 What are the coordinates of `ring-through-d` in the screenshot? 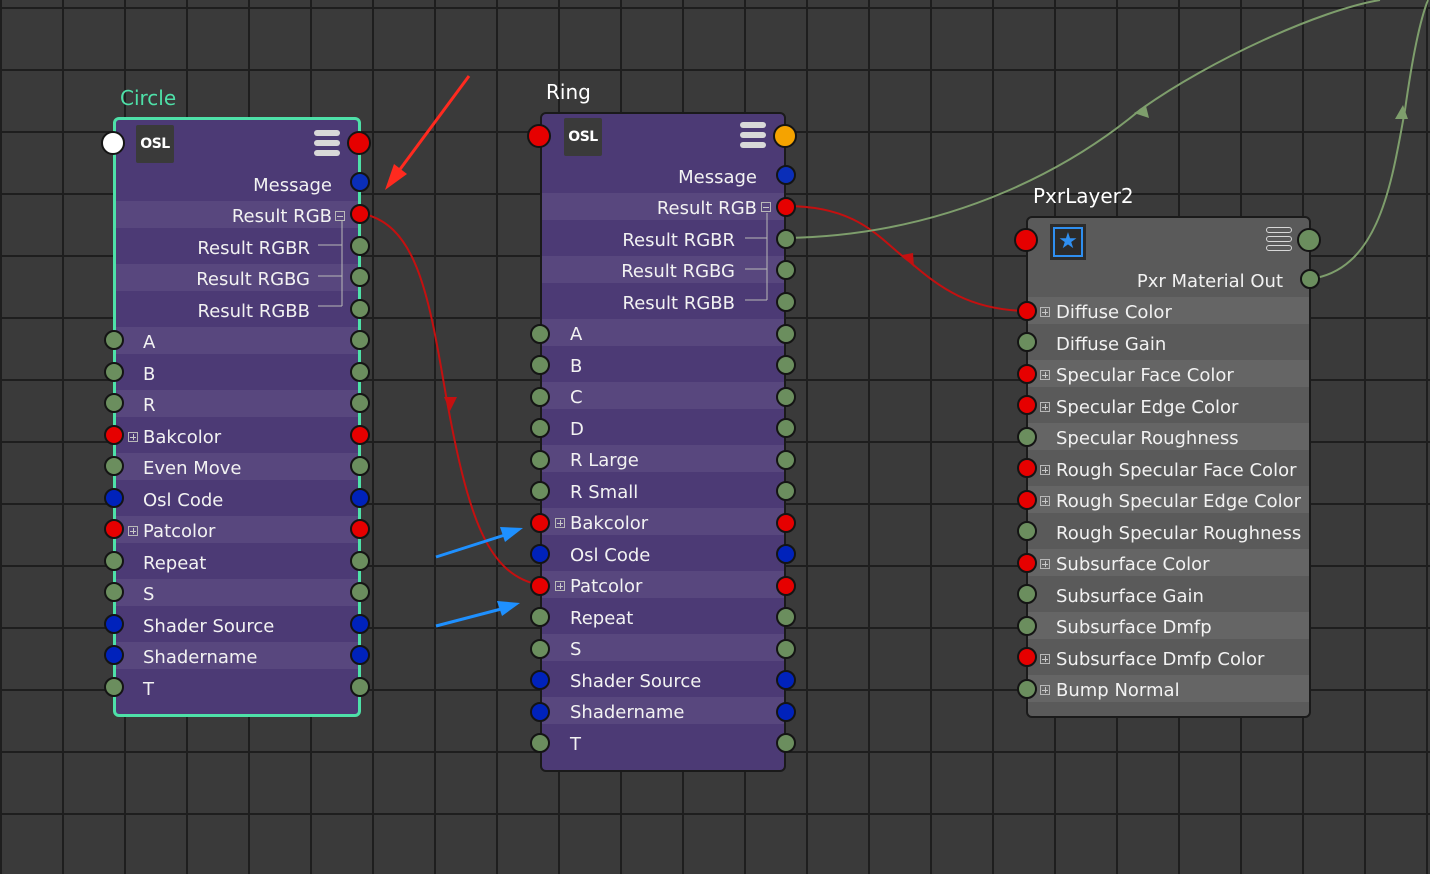 It's located at (786, 428).